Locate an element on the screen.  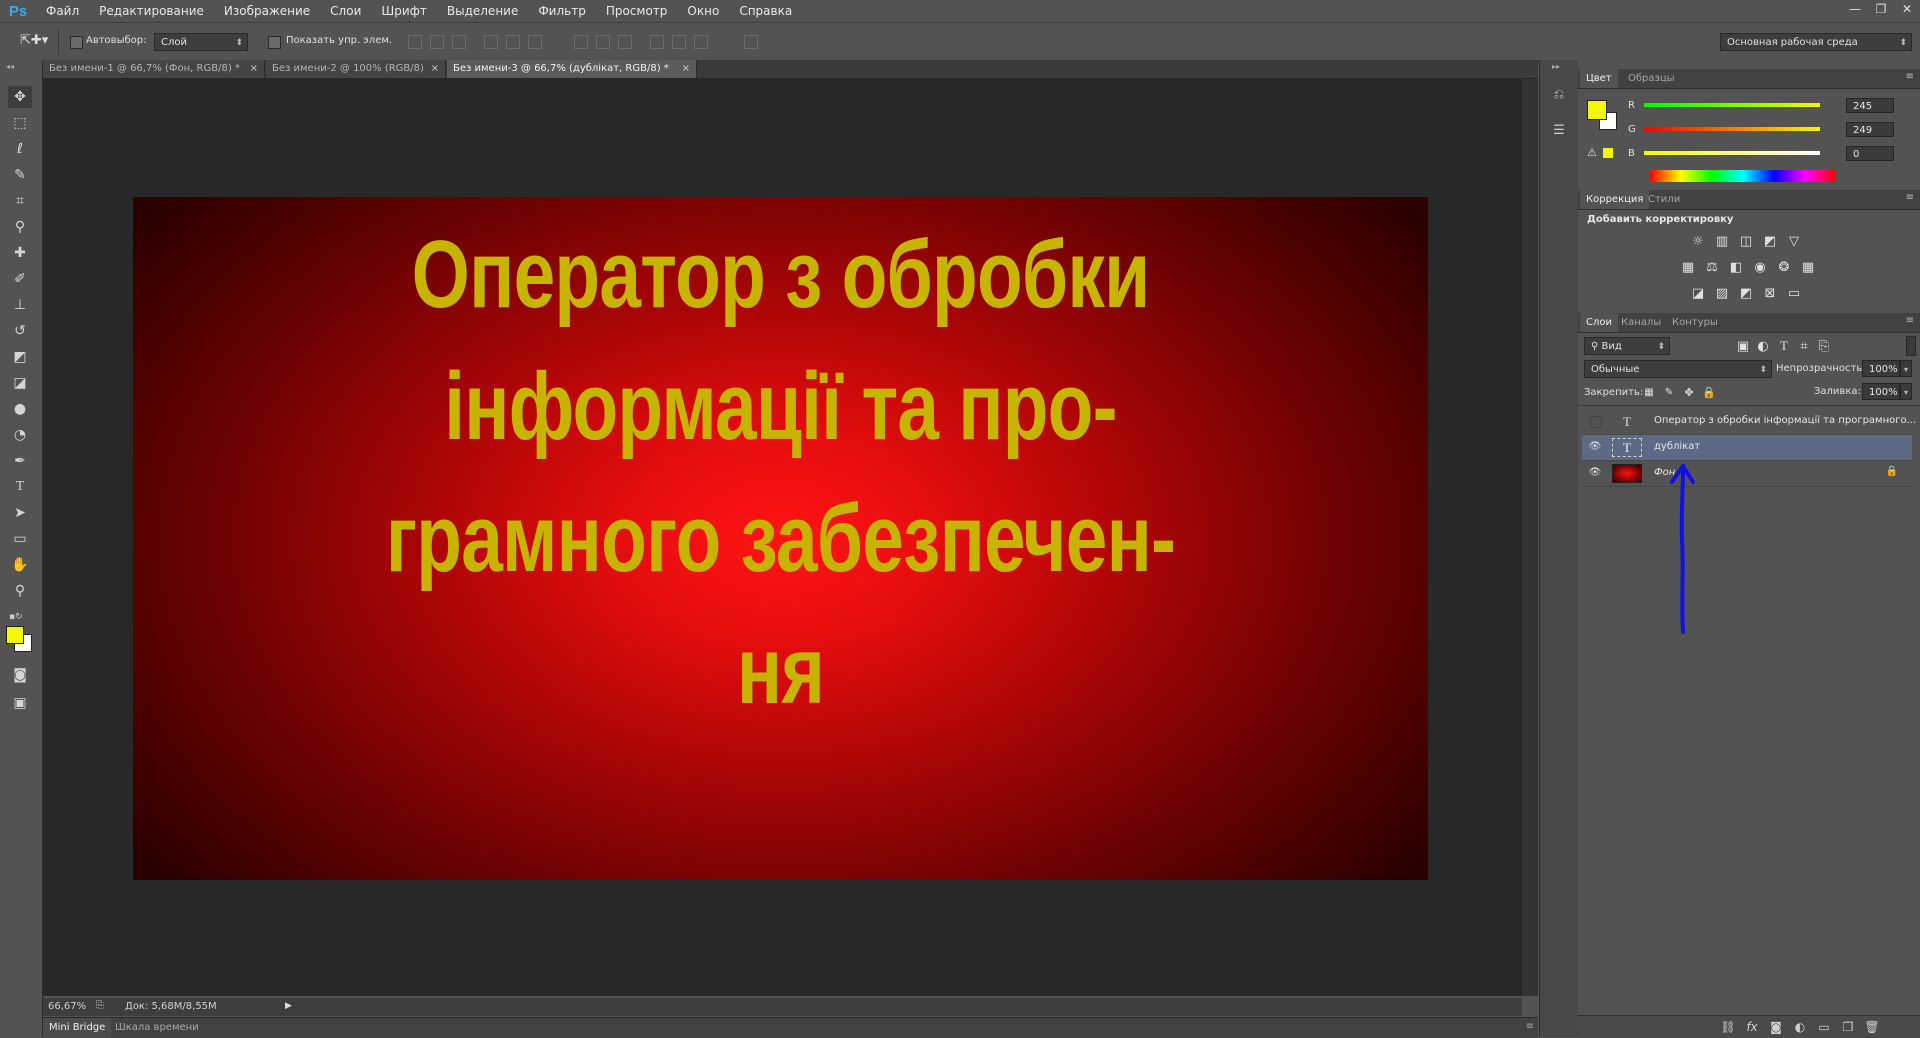
blend-mode-dropdown: Обычные is located at coordinates (1678, 369).